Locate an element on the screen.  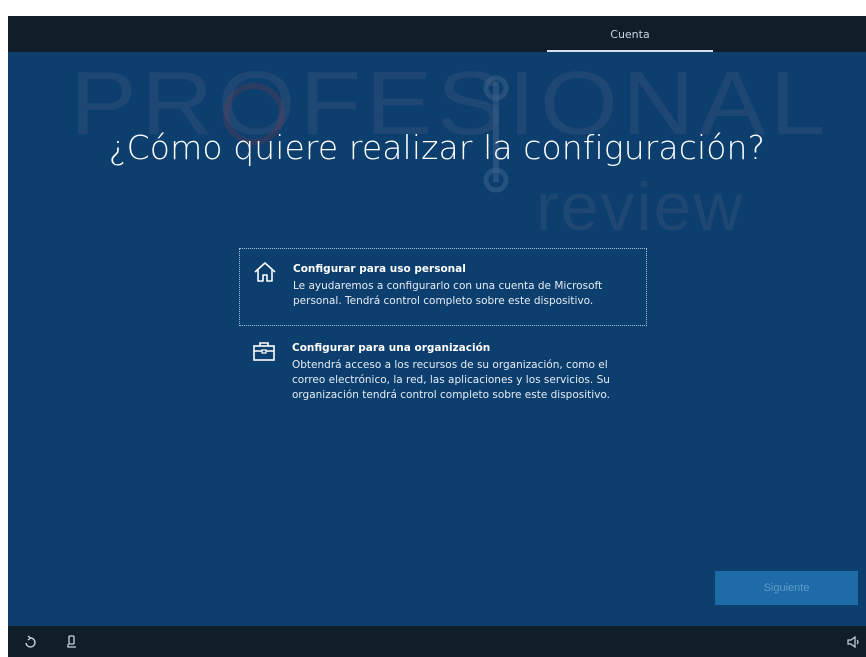
microphone-icon is located at coordinates (72, 642).